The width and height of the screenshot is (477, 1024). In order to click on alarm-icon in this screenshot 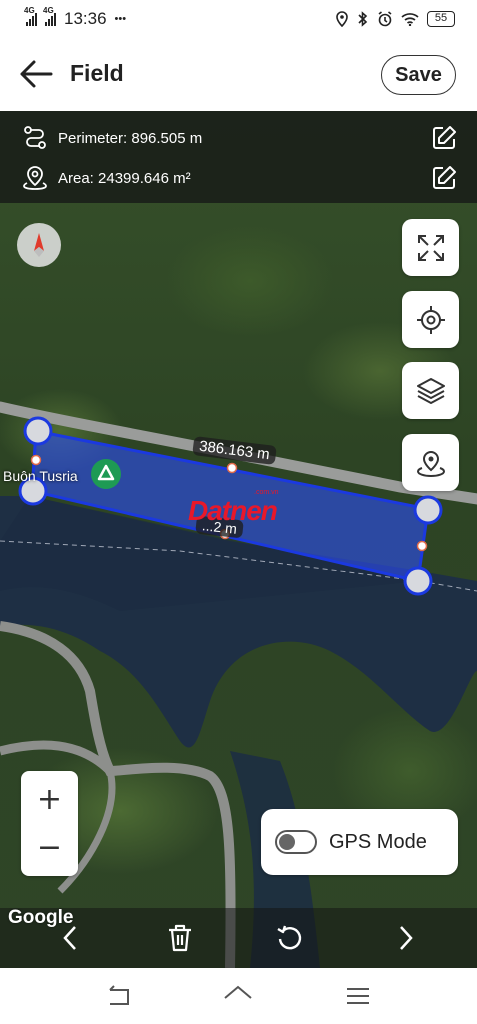, I will do `click(385, 19)`.